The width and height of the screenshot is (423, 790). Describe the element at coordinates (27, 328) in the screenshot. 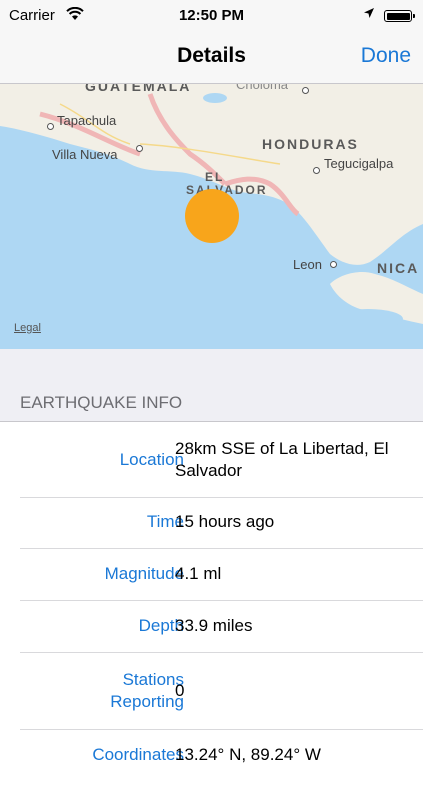

I see `legal-link: Legal` at that location.